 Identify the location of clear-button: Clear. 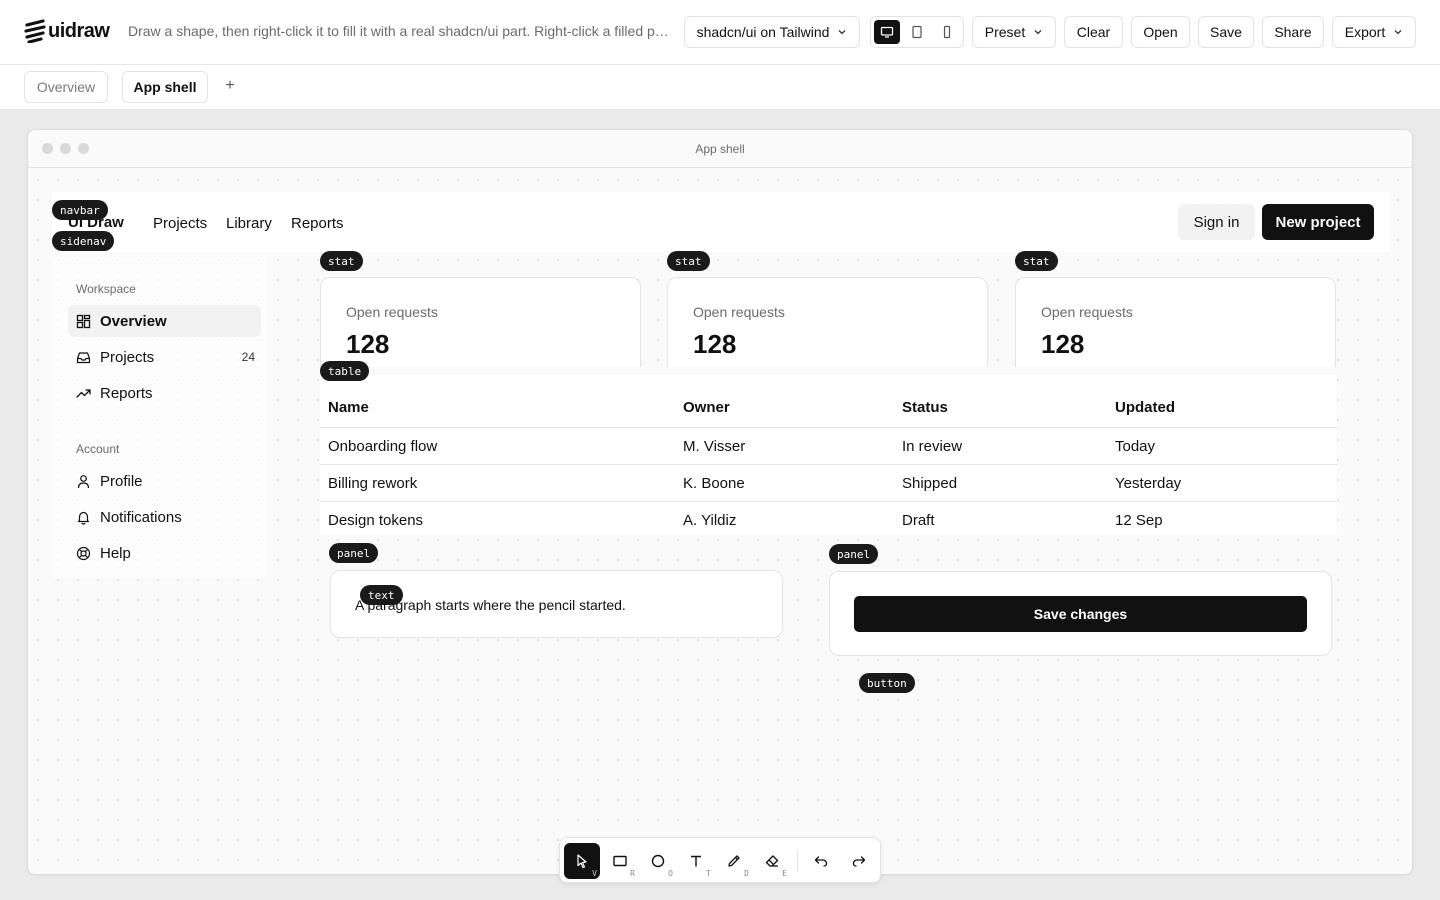
(1093, 32).